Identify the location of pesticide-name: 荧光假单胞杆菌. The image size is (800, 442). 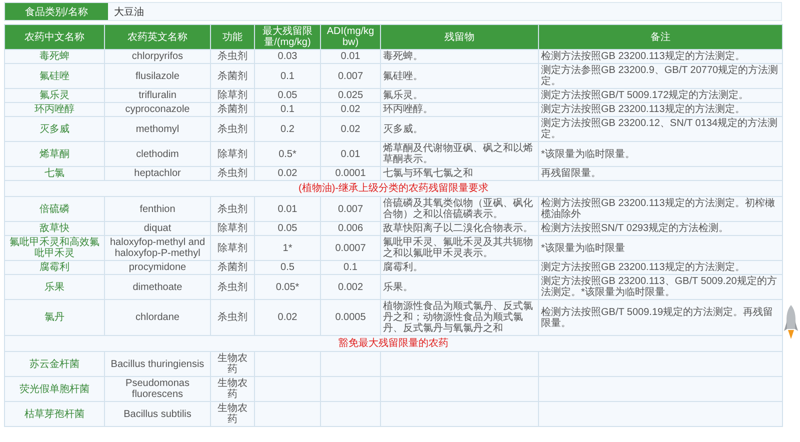
(54, 389).